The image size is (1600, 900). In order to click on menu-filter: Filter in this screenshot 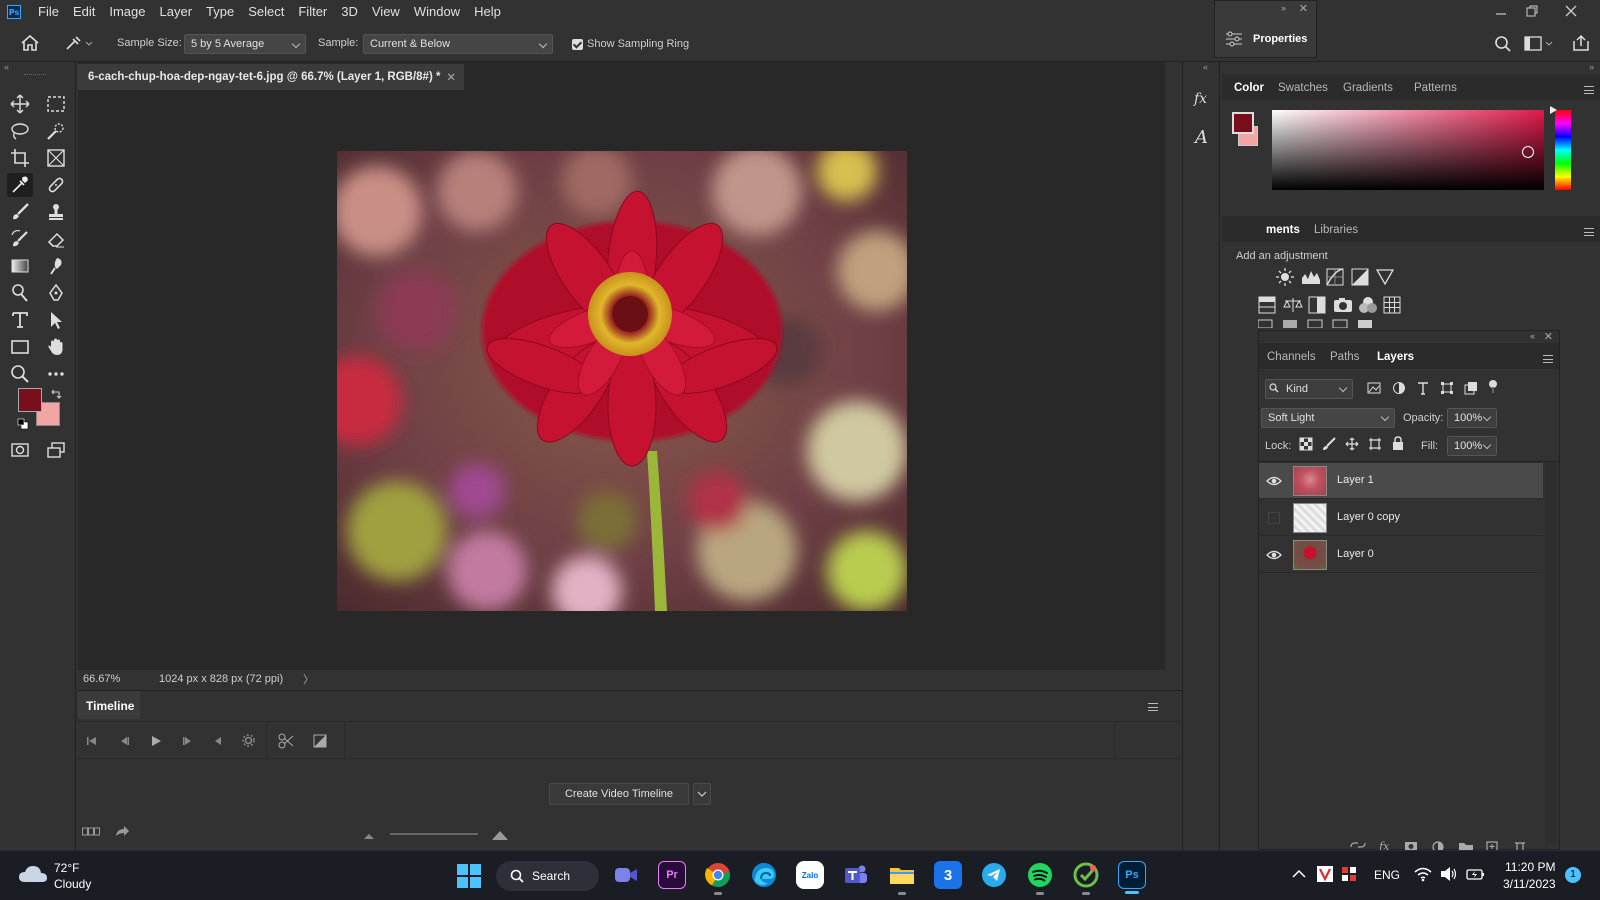, I will do `click(312, 12)`.